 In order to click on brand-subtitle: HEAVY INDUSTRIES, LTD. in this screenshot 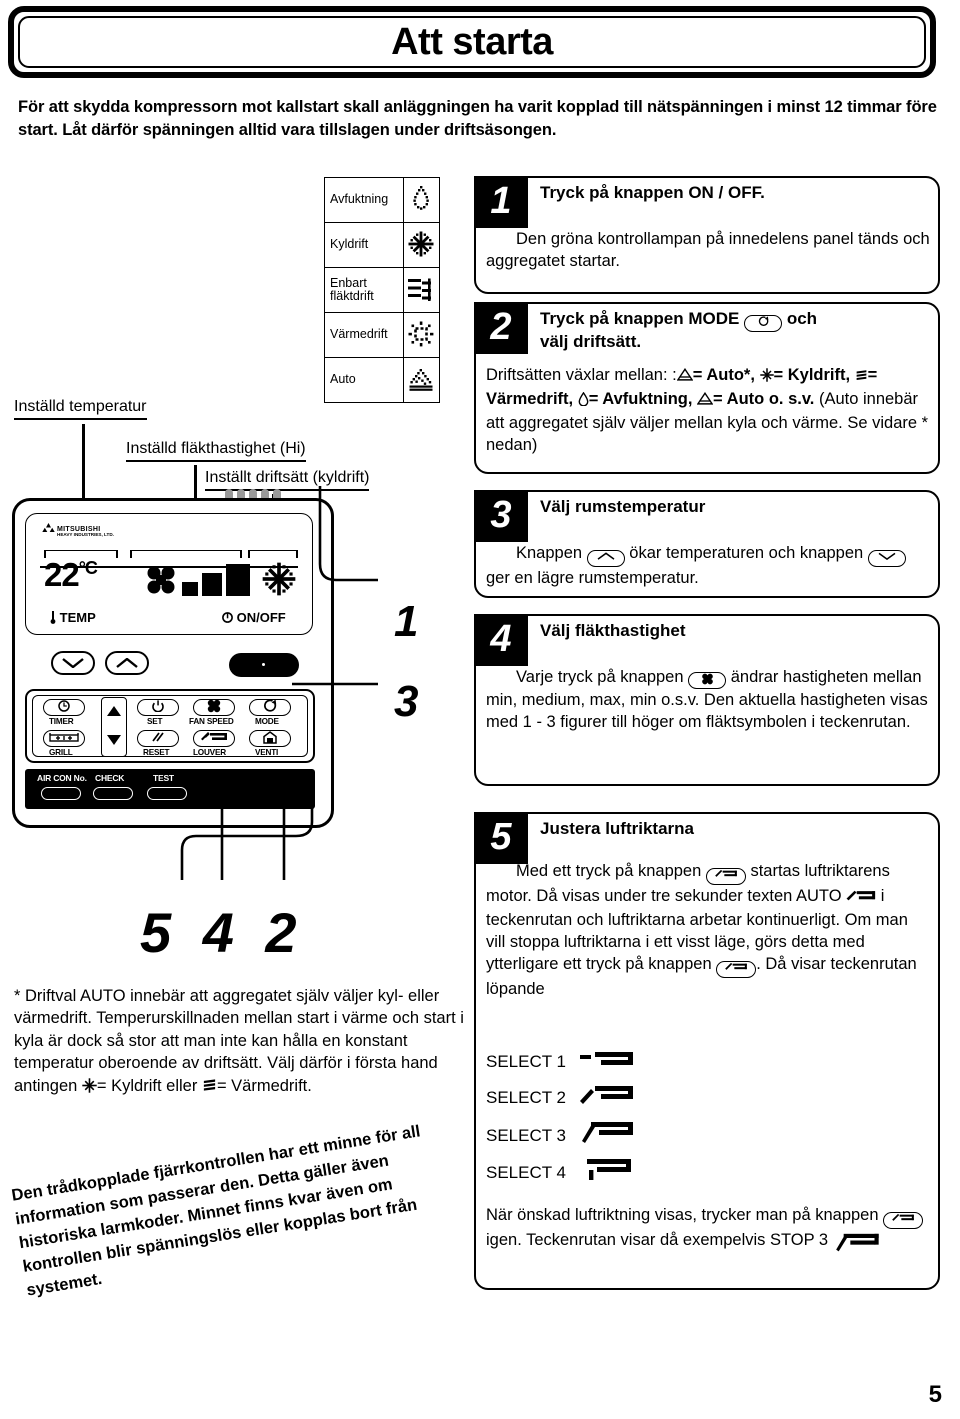, I will do `click(85, 534)`.